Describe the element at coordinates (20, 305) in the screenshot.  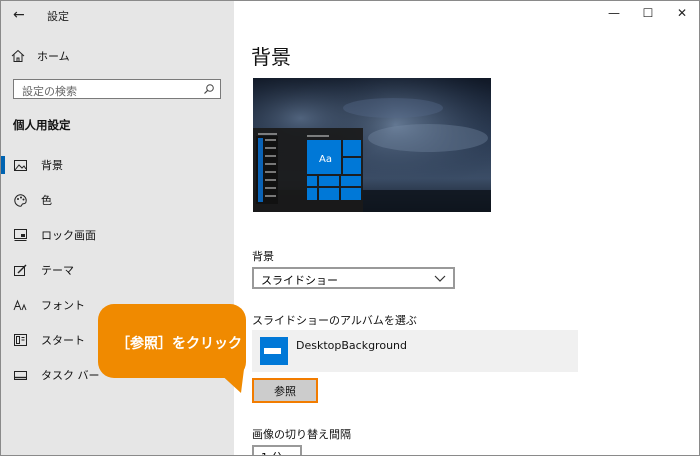
I see `font-icon` at that location.